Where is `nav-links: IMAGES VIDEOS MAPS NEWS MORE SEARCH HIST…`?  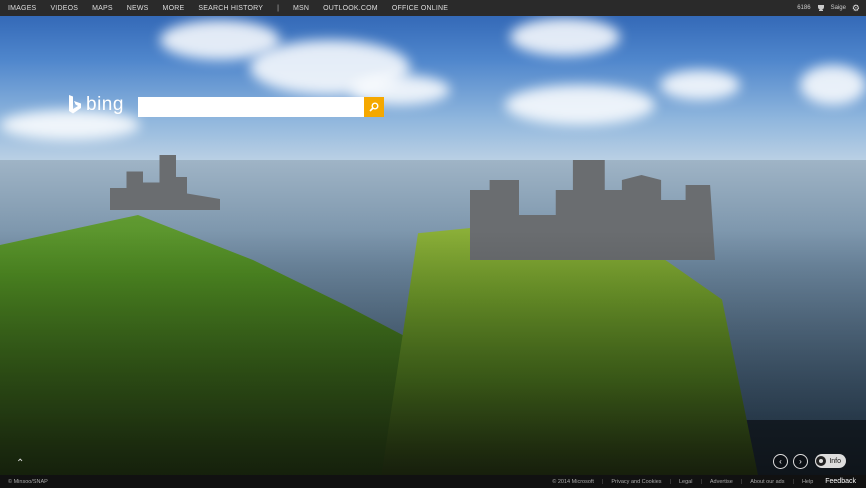
nav-links: IMAGES VIDEOS MAPS NEWS MORE SEARCH HIST… is located at coordinates (231, 8).